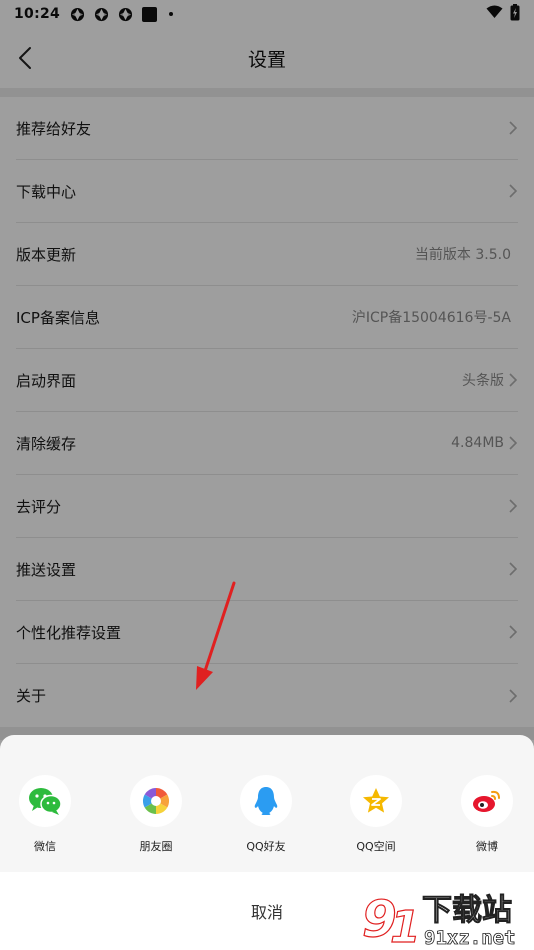 The height and width of the screenshot is (950, 534). I want to click on weibo-icon, so click(486, 801).